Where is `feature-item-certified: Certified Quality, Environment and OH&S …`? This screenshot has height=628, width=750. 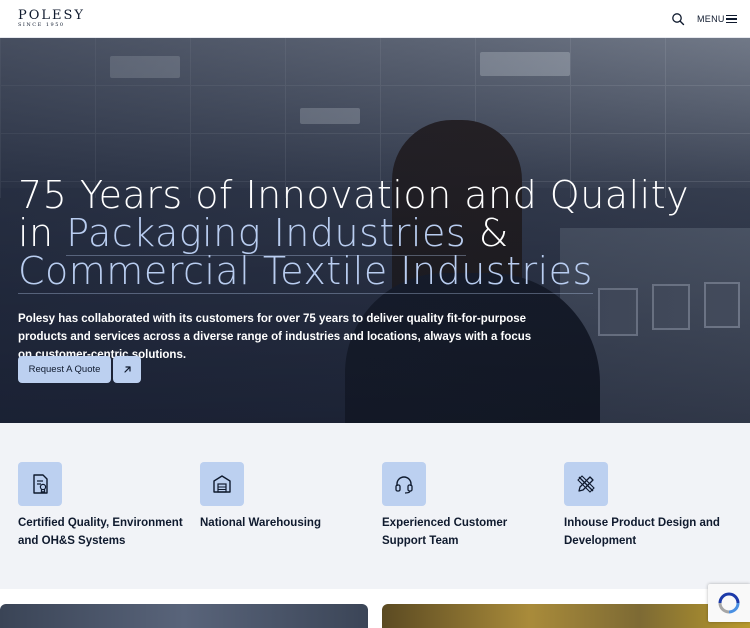
feature-item-certified: Certified Quality, Environment and OH&S … is located at coordinates (103, 506).